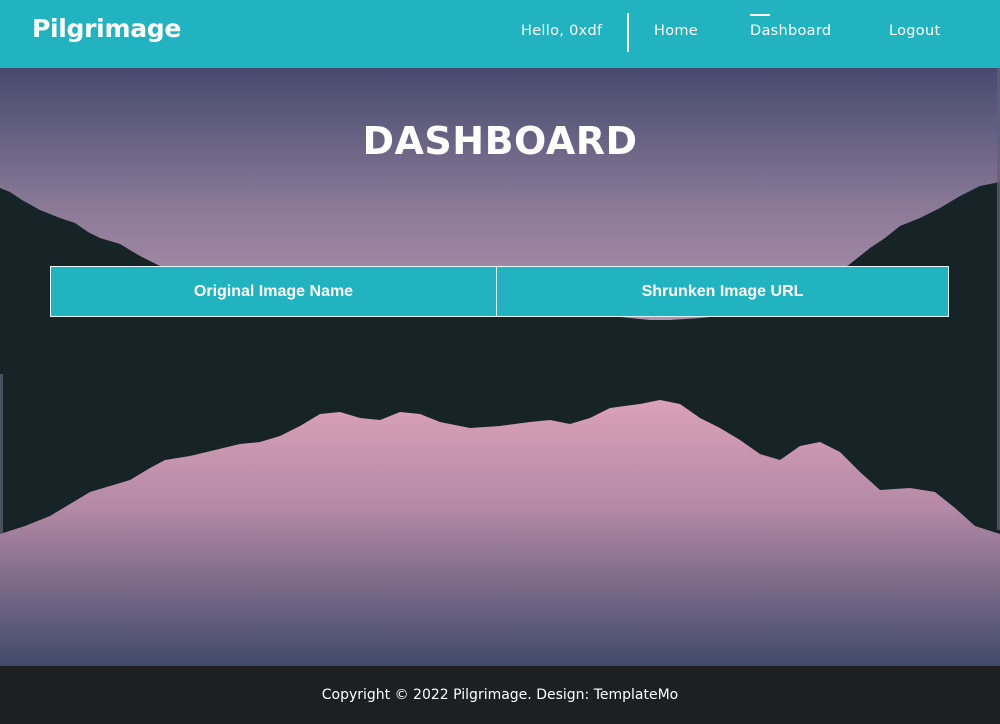  Describe the element at coordinates (628, 32) in the screenshot. I see `nav-divider` at that location.